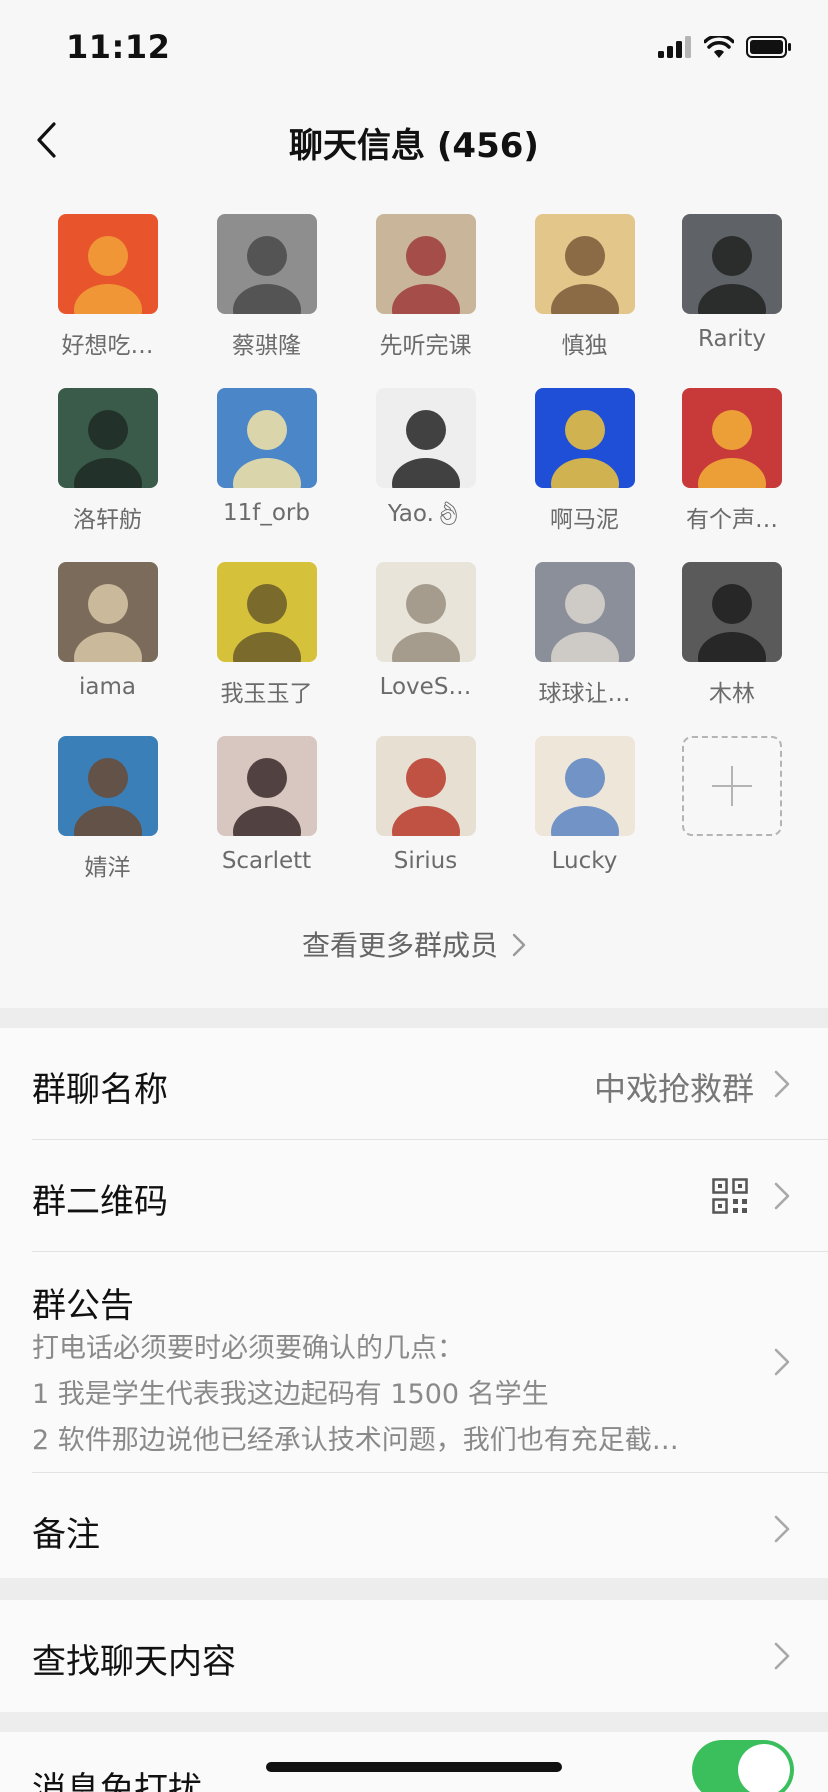  I want to click on member-name: iama, so click(107, 687).